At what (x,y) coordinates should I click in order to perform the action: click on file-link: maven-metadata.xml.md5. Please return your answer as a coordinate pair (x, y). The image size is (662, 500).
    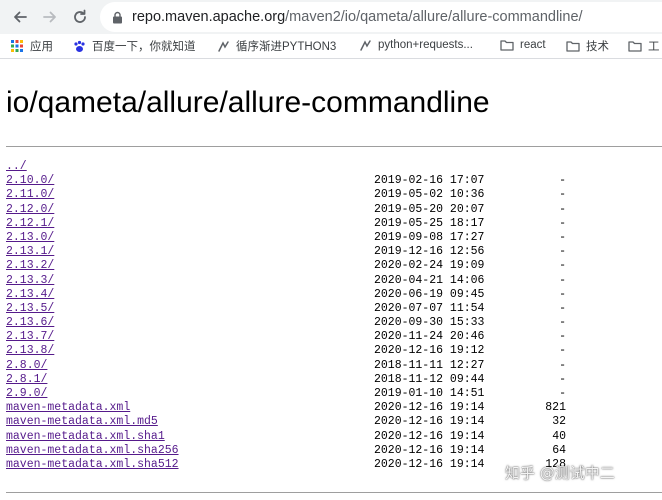
    Looking at the image, I should click on (82, 421).